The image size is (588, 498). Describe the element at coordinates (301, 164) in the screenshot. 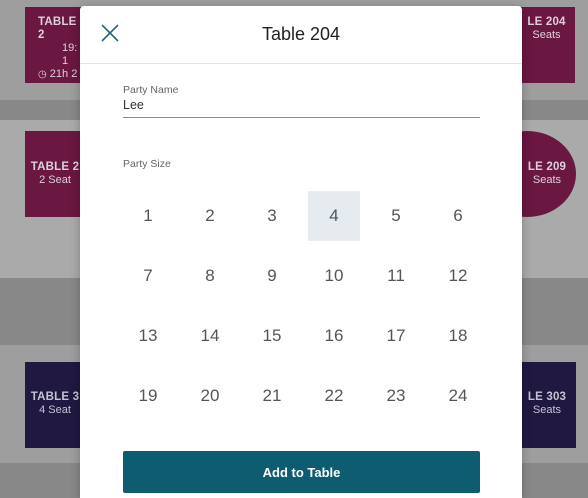

I see `party-size-field: Party Size` at that location.